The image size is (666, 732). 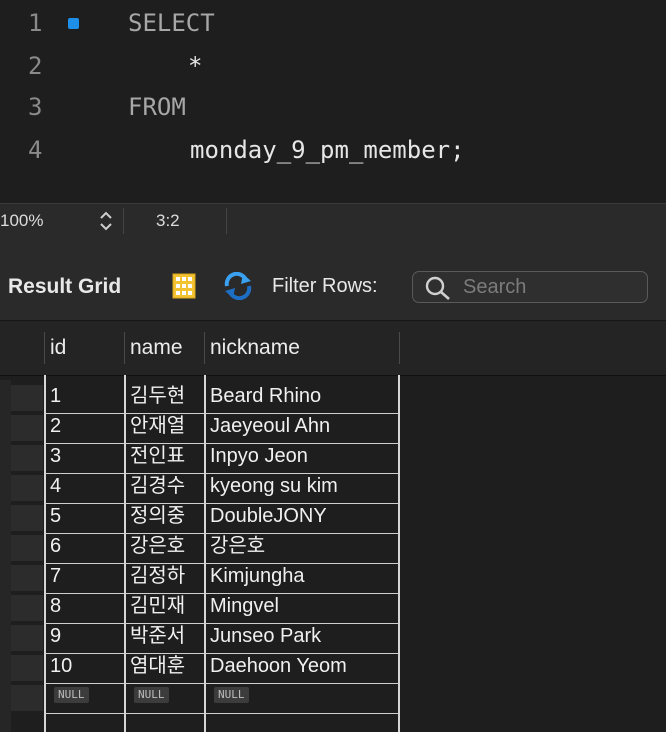 I want to click on editor-status-bar: 100% 3:2, so click(x=333, y=221).